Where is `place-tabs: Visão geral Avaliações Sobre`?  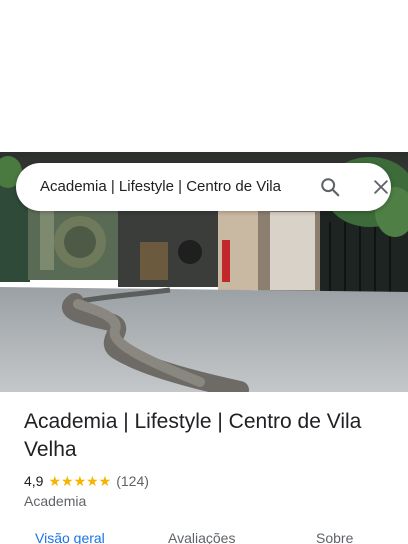
place-tabs: Visão geral Avaliações Sobre is located at coordinates (204, 537).